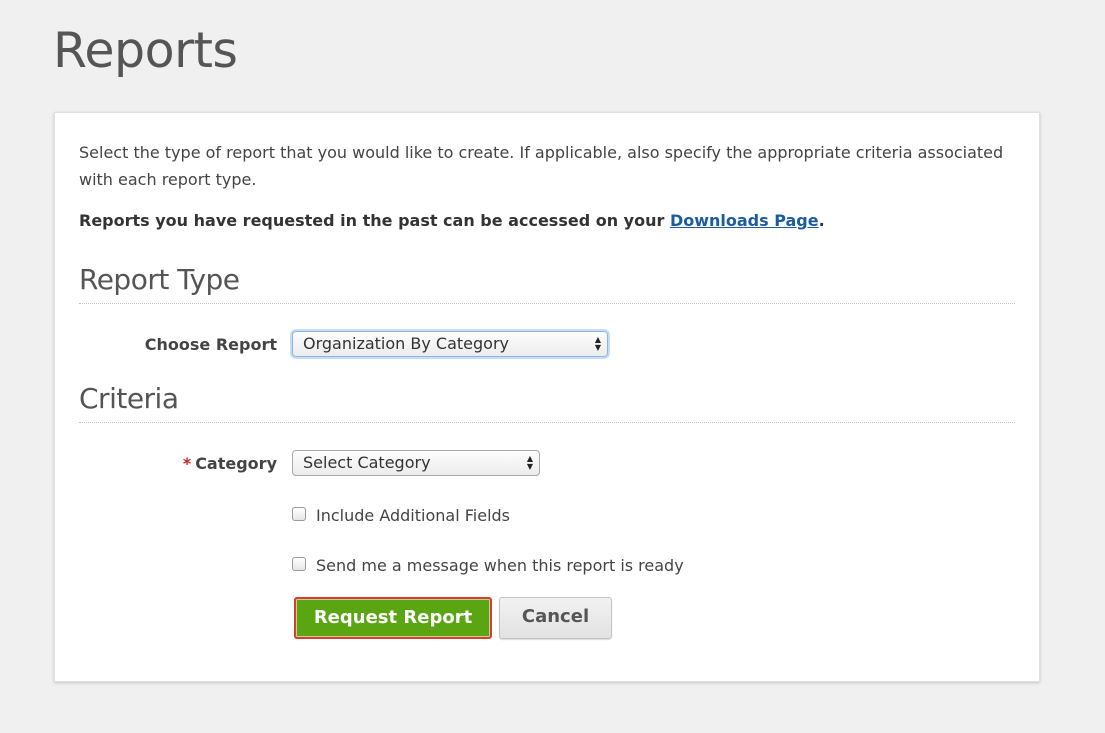 This screenshot has height=733, width=1105. I want to click on criteria-heading: Criteria, so click(547, 401).